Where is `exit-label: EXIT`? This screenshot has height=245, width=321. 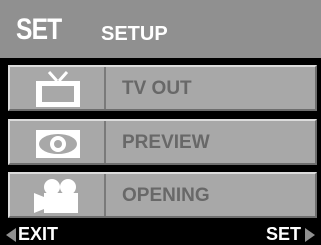 exit-label: EXIT is located at coordinates (38, 234).